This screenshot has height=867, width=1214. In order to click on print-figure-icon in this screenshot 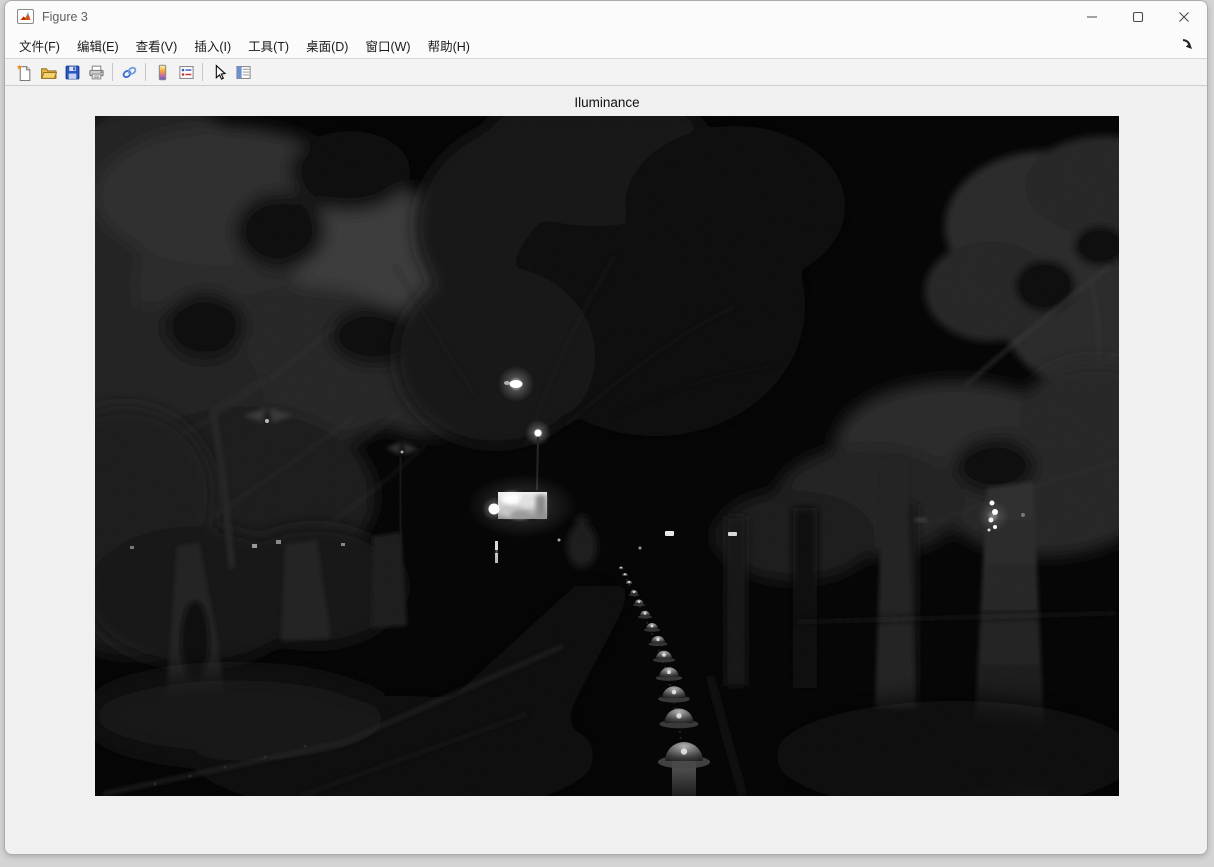, I will do `click(96, 72)`.